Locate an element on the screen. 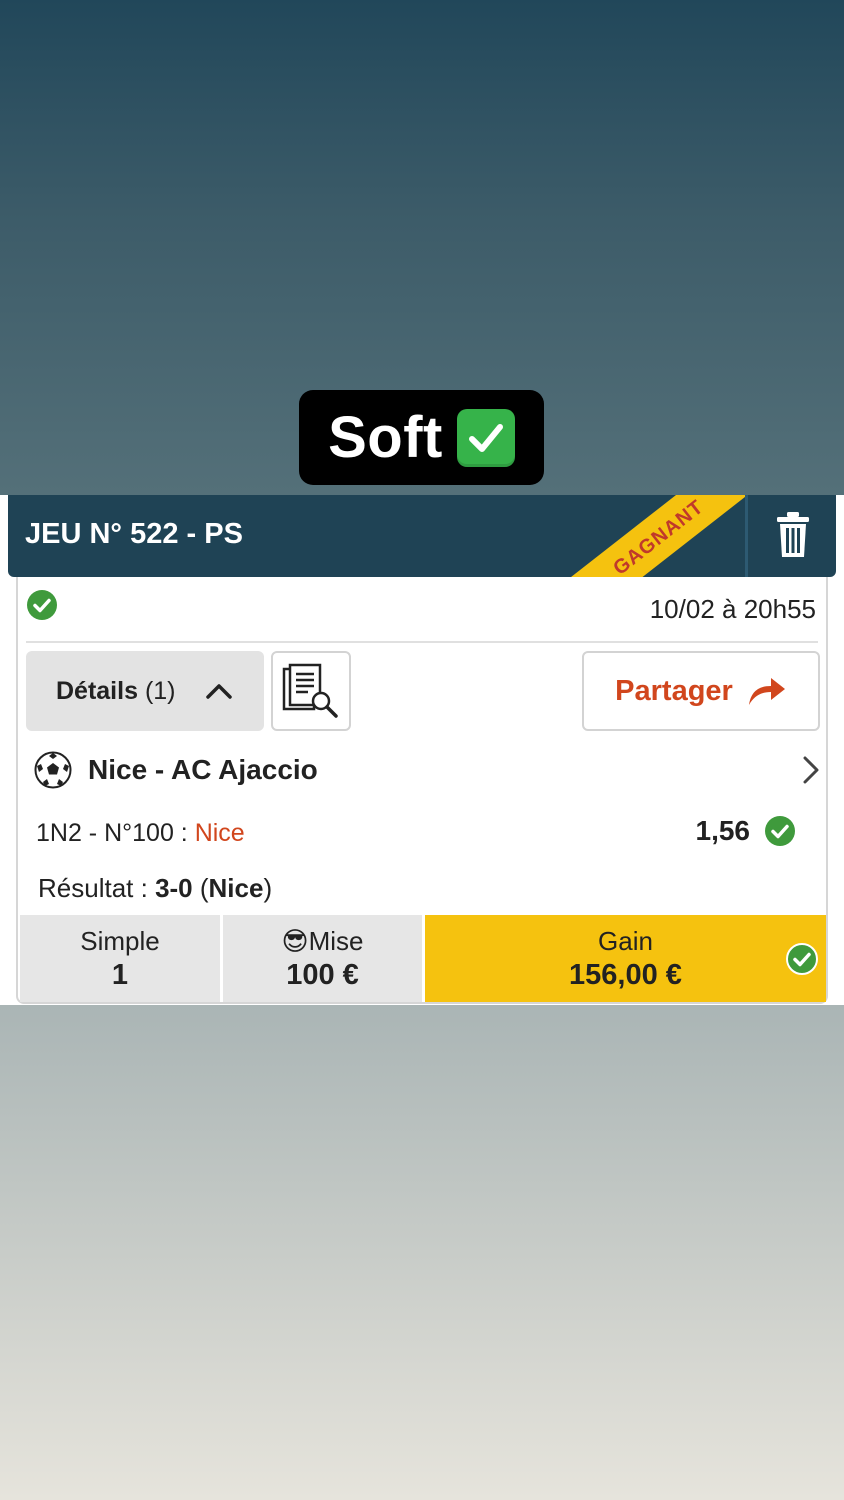 The image size is (844, 1500). bet-selection-row: 1N2 - N°100 : Nice 1,56 is located at coordinates (416, 835).